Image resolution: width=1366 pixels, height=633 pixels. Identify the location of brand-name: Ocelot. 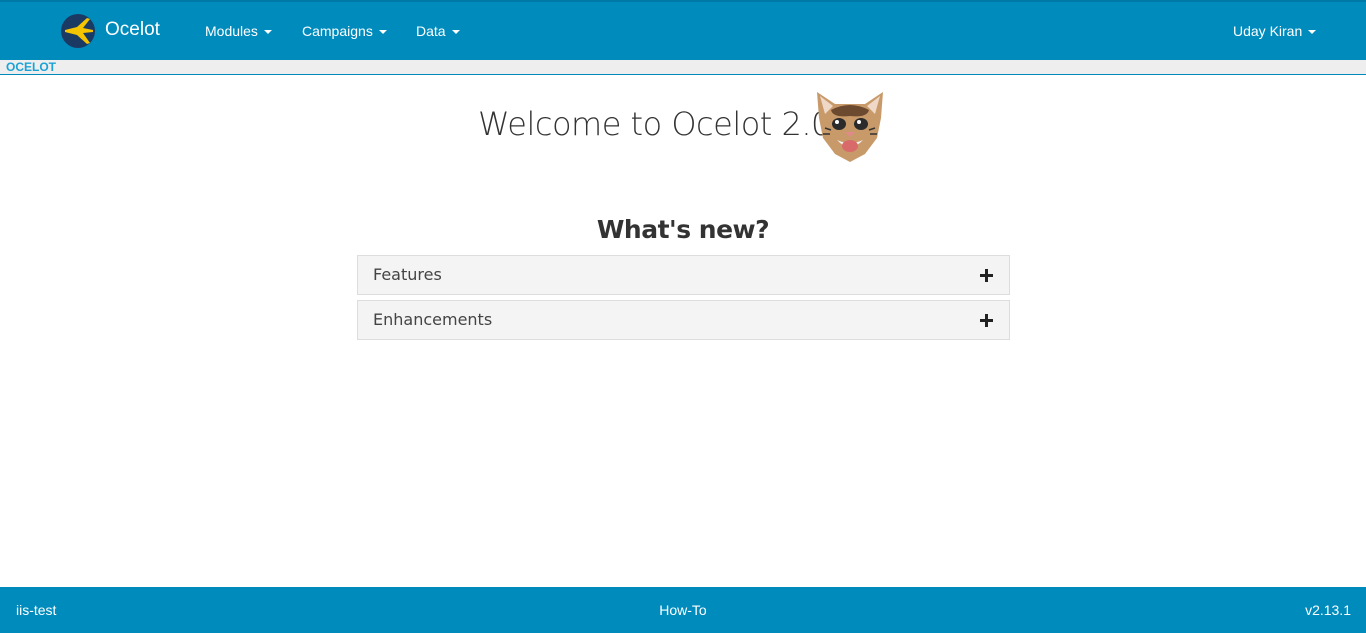
(132, 30).